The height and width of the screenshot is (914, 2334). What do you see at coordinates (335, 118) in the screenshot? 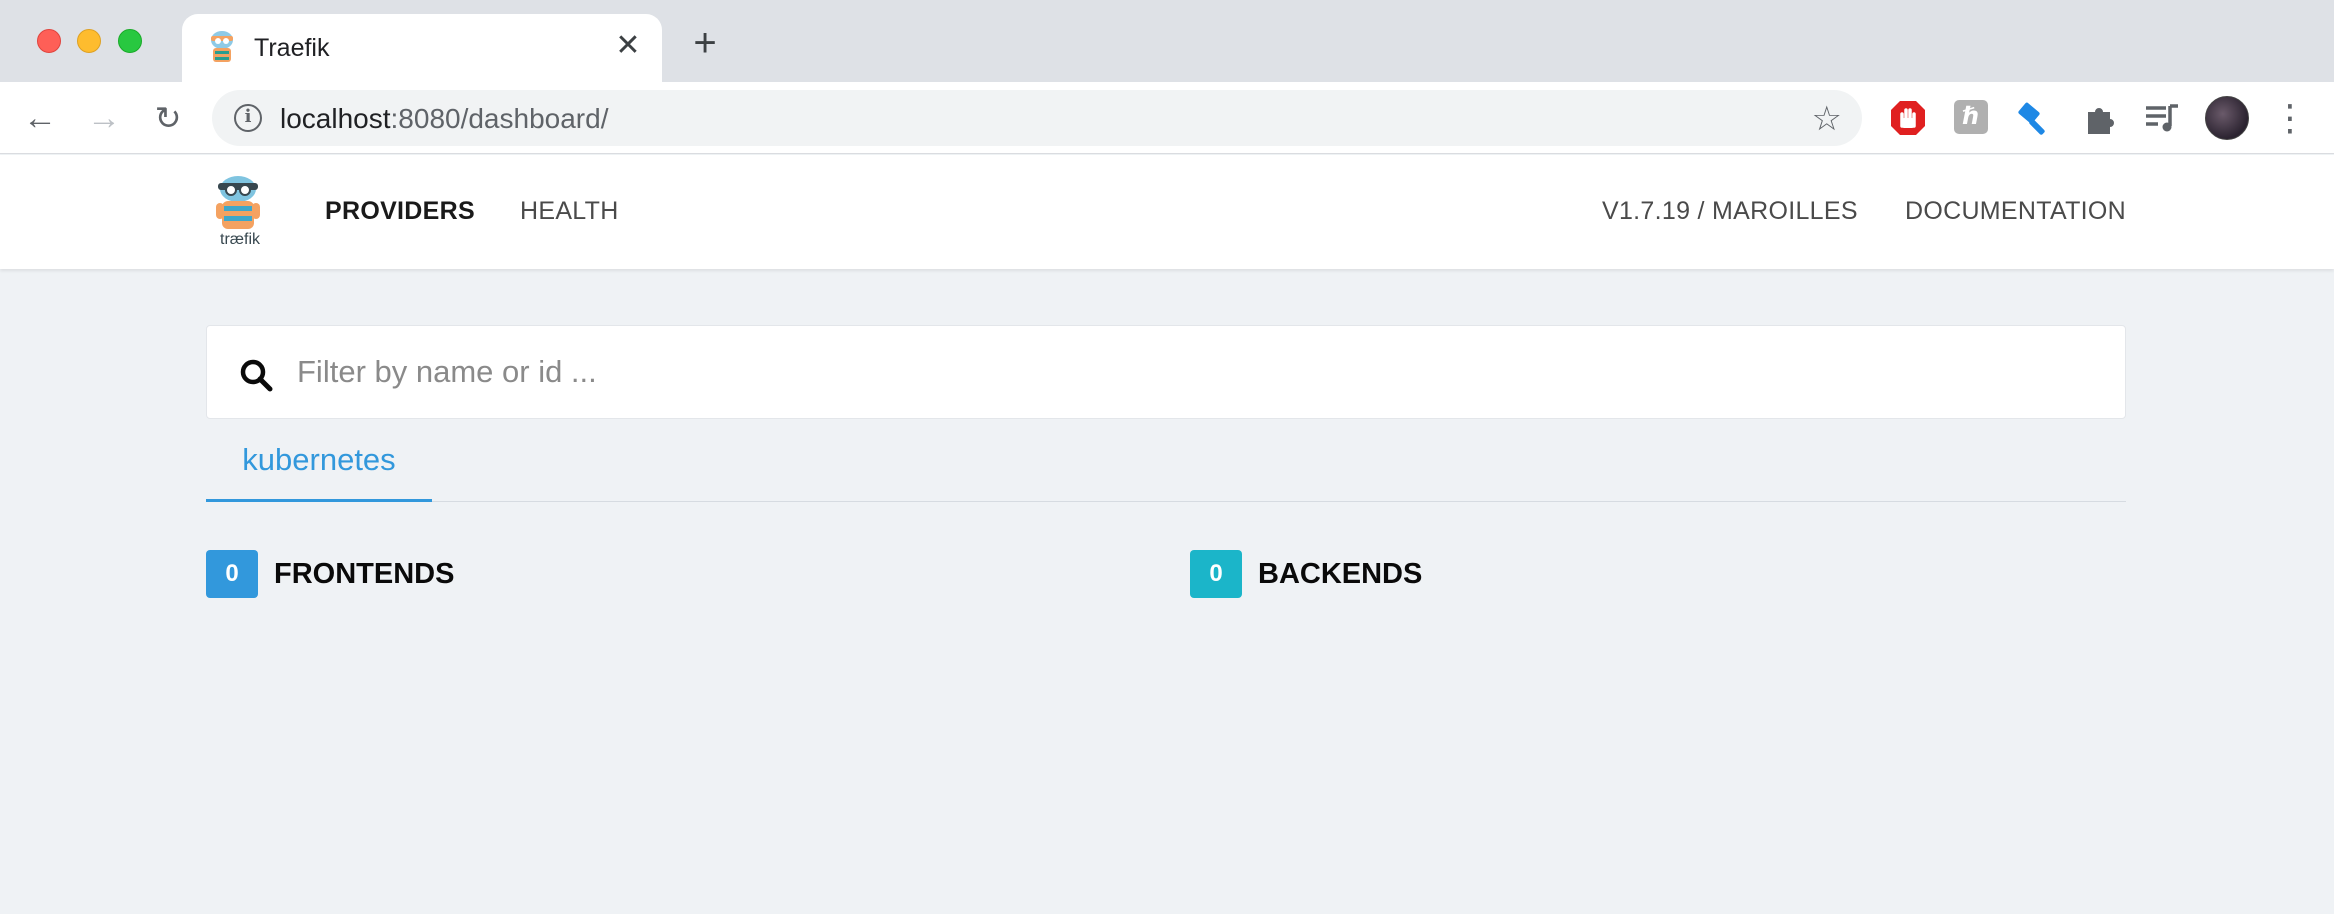
I see `url-host: localhost` at bounding box center [335, 118].